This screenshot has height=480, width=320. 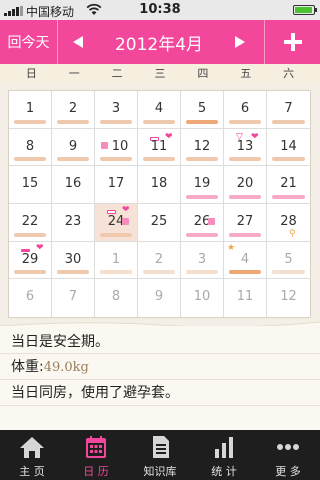 I want to click on day-cell-next-month: 5, so click(x=288, y=261).